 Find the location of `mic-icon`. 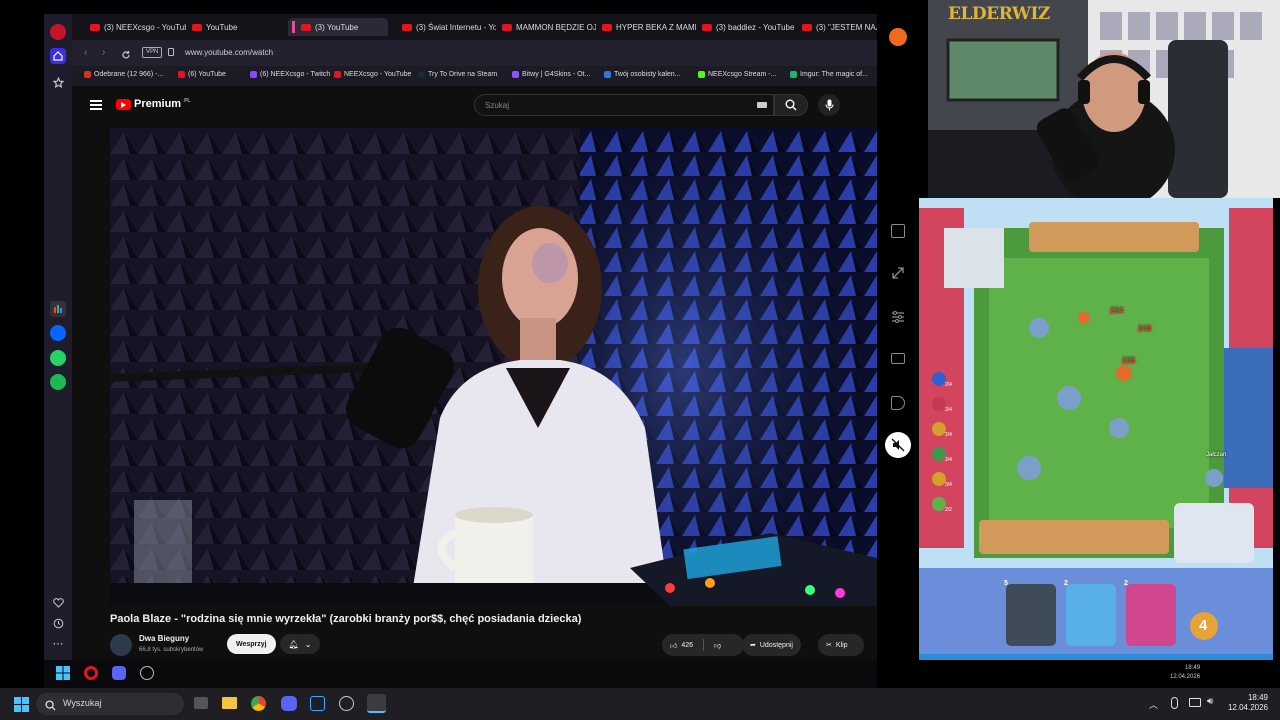

mic-icon is located at coordinates (1174, 703).